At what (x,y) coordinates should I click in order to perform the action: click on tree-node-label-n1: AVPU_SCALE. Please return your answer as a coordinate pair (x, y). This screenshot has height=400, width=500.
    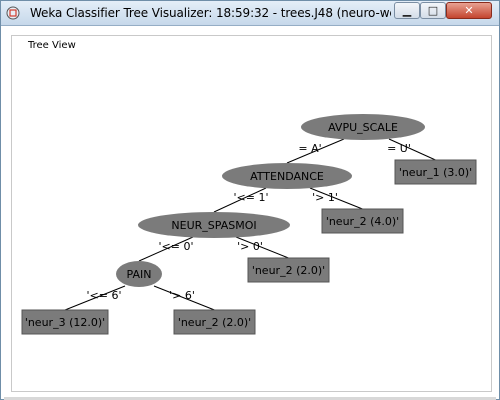
    Looking at the image, I should click on (363, 127).